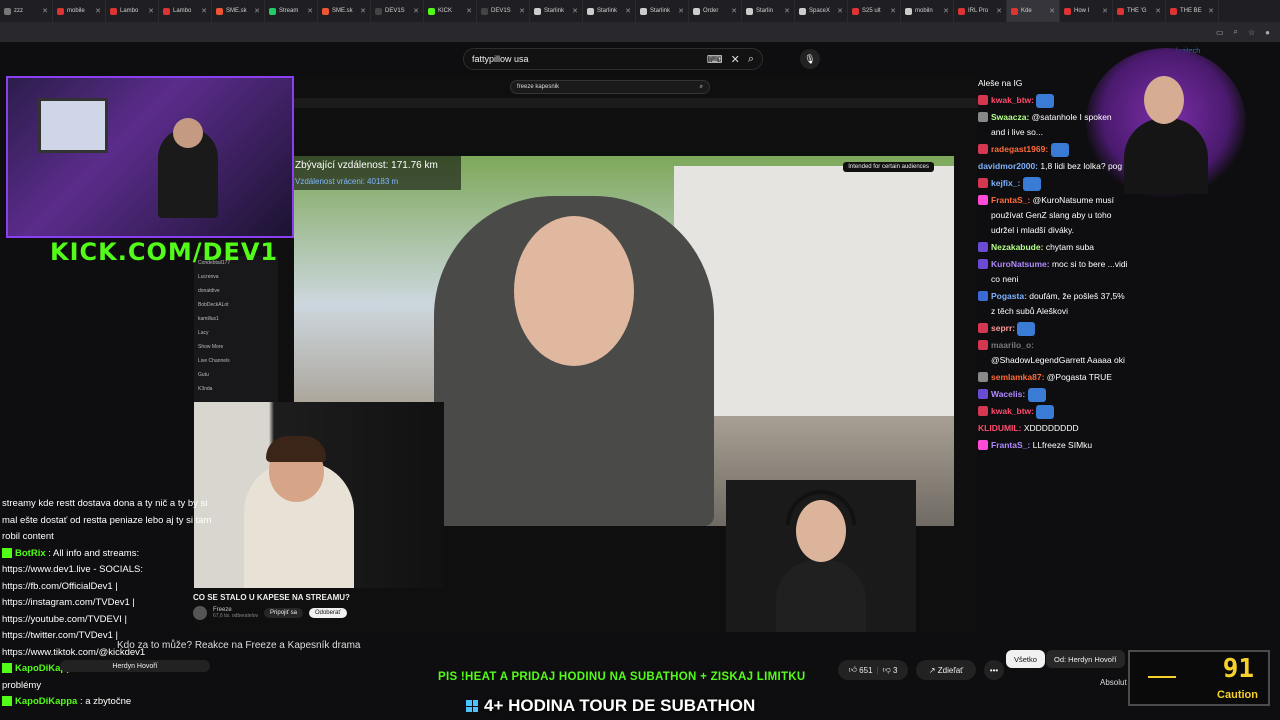 The height and width of the screenshot is (720, 1280). What do you see at coordinates (610, 87) in the screenshot?
I see `inner-search-bar: freeze kapesnik ⌕` at bounding box center [610, 87].